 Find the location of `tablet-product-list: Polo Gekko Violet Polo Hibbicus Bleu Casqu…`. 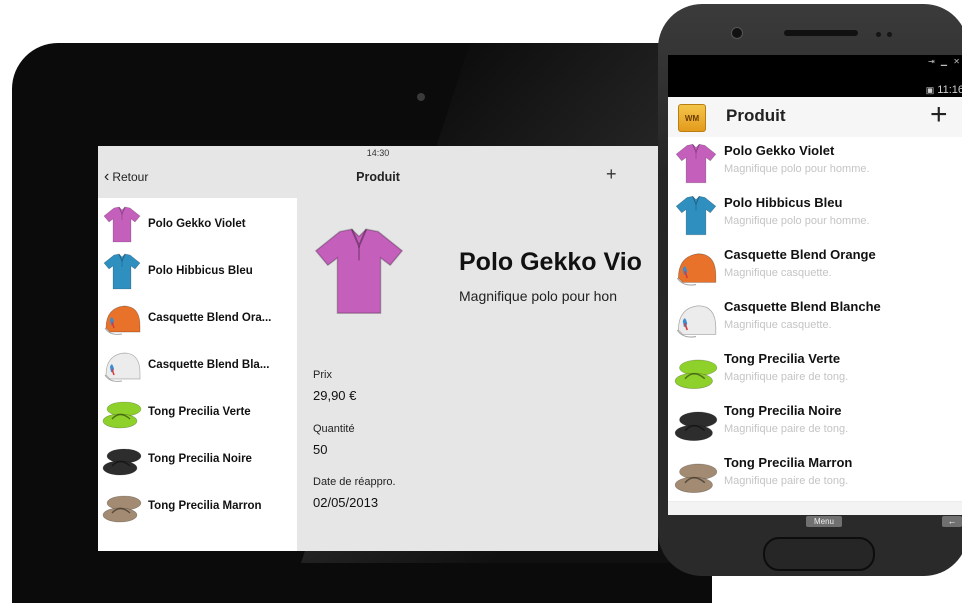

tablet-product-list: Polo Gekko Violet Polo Hibbicus Bleu Casqu… is located at coordinates (197, 374).